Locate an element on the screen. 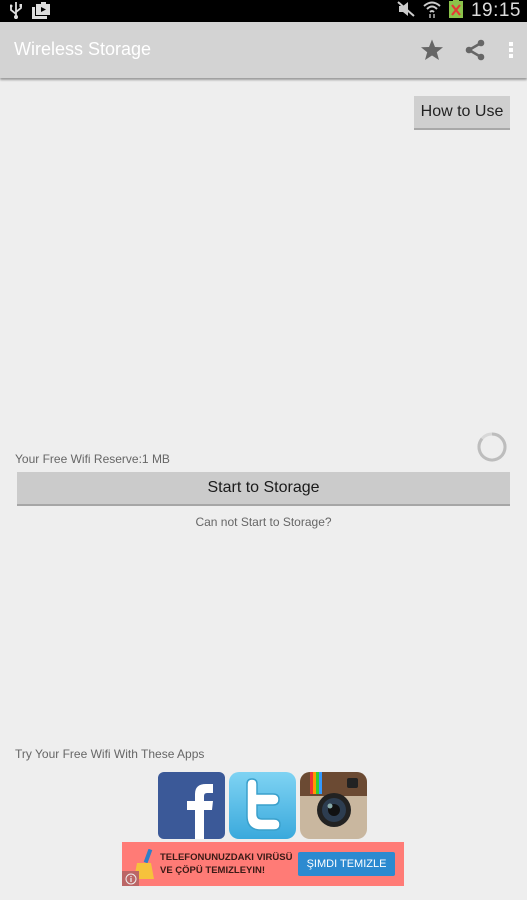  star-icon is located at coordinates (432, 49).